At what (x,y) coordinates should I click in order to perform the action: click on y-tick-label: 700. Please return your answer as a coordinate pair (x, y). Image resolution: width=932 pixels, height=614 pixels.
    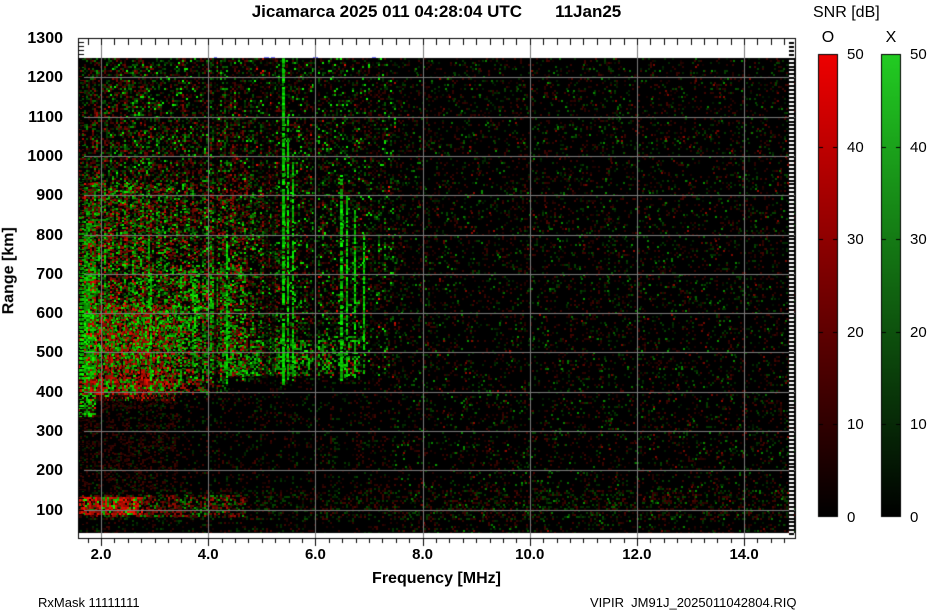
    Looking at the image, I should click on (49, 274).